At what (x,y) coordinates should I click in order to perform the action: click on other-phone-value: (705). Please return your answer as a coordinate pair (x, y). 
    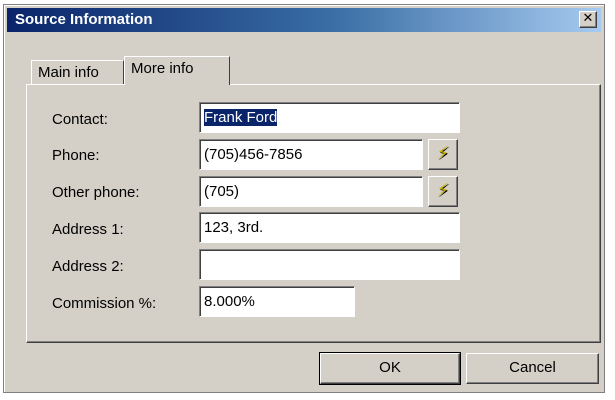
    Looking at the image, I should click on (222, 191).